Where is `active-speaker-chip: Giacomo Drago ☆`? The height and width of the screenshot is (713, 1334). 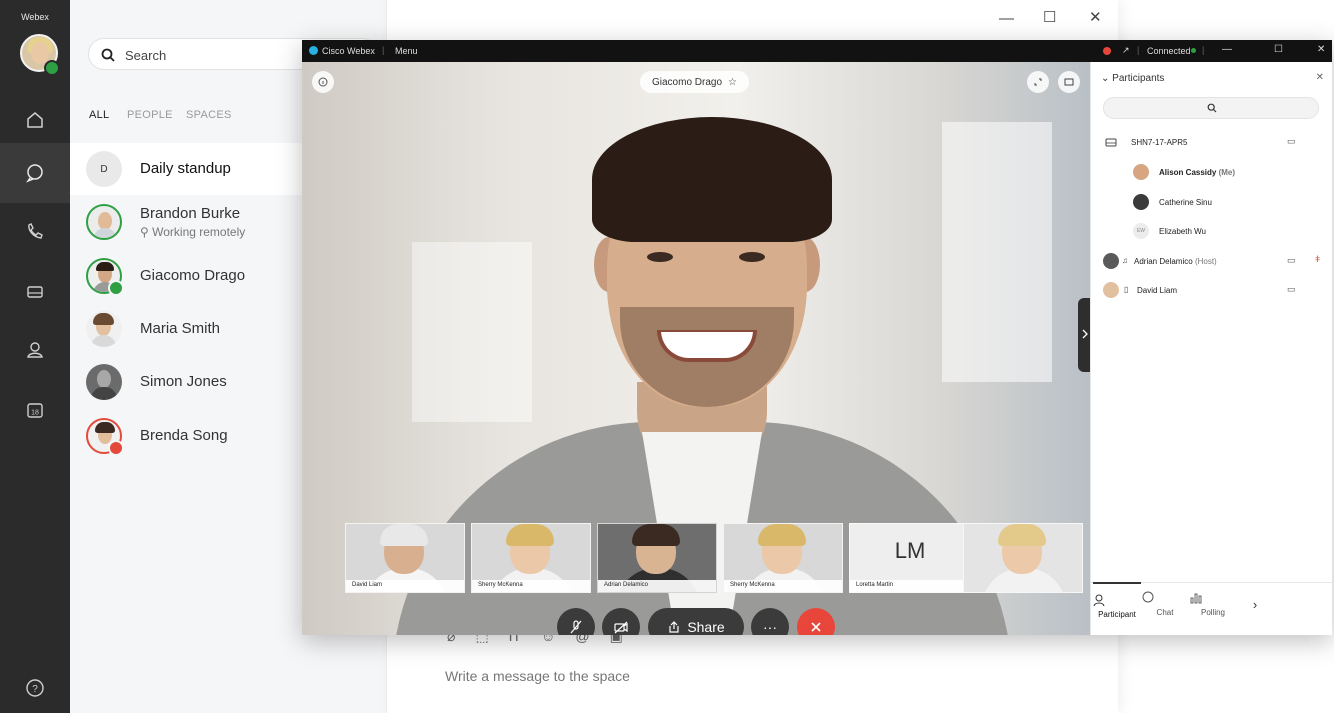 active-speaker-chip: Giacomo Drago ☆ is located at coordinates (694, 82).